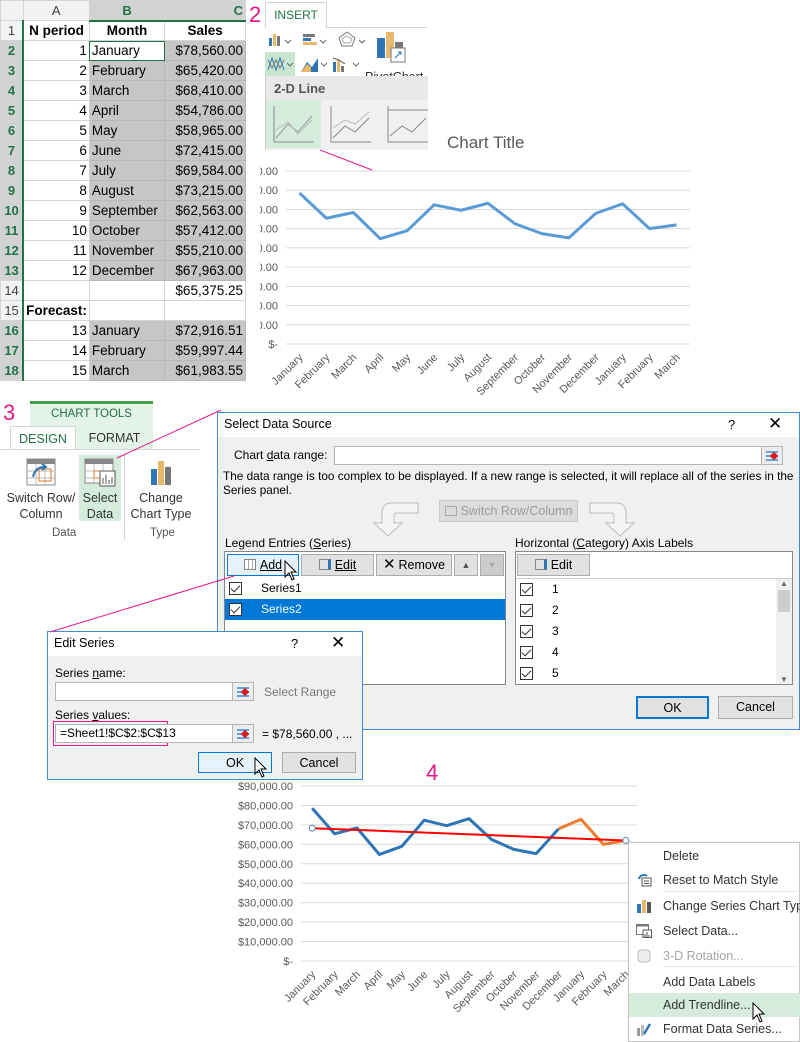 This screenshot has width=800, height=1042. I want to click on cell-header-month: Month, so click(127, 30).